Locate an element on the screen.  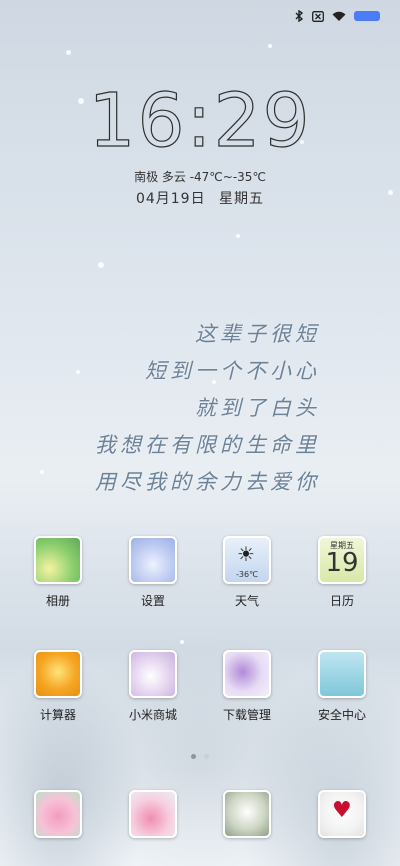
app-calendar: 星期五 19 日历 is located at coordinates (342, 572).